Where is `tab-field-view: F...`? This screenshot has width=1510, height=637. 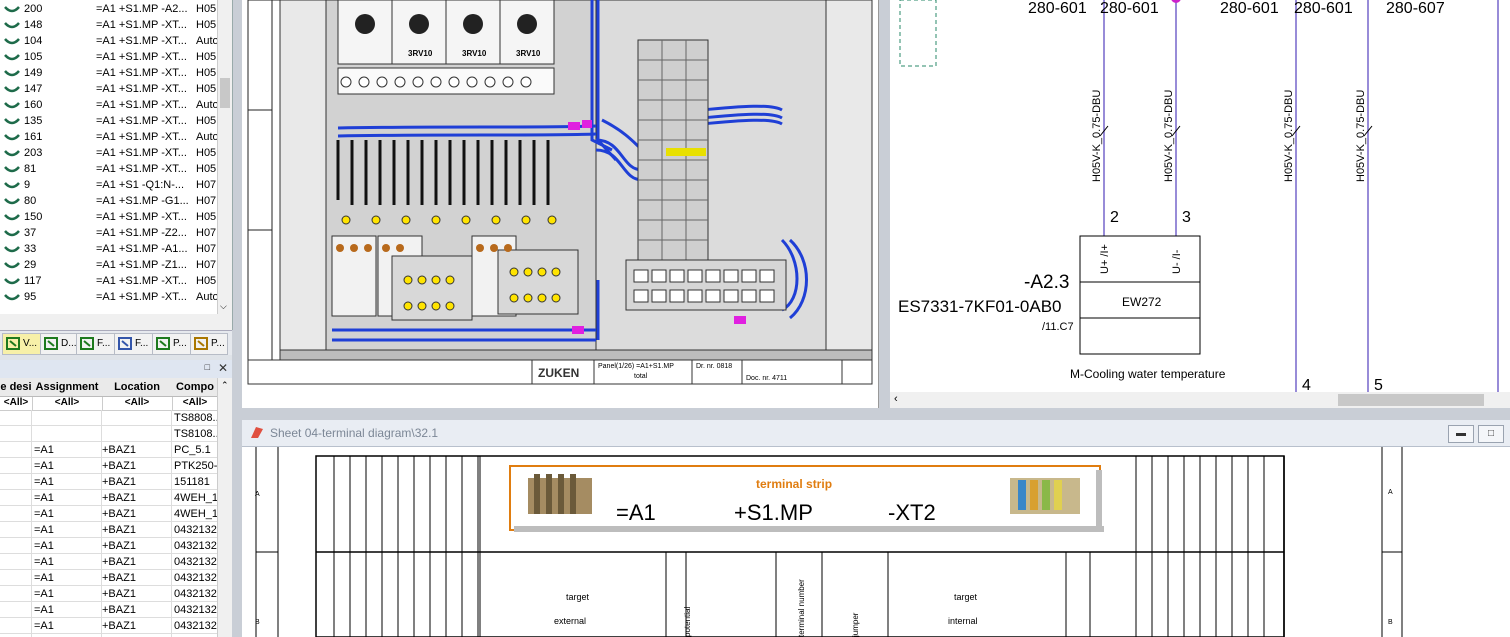
tab-field-view: F... is located at coordinates (97, 344).